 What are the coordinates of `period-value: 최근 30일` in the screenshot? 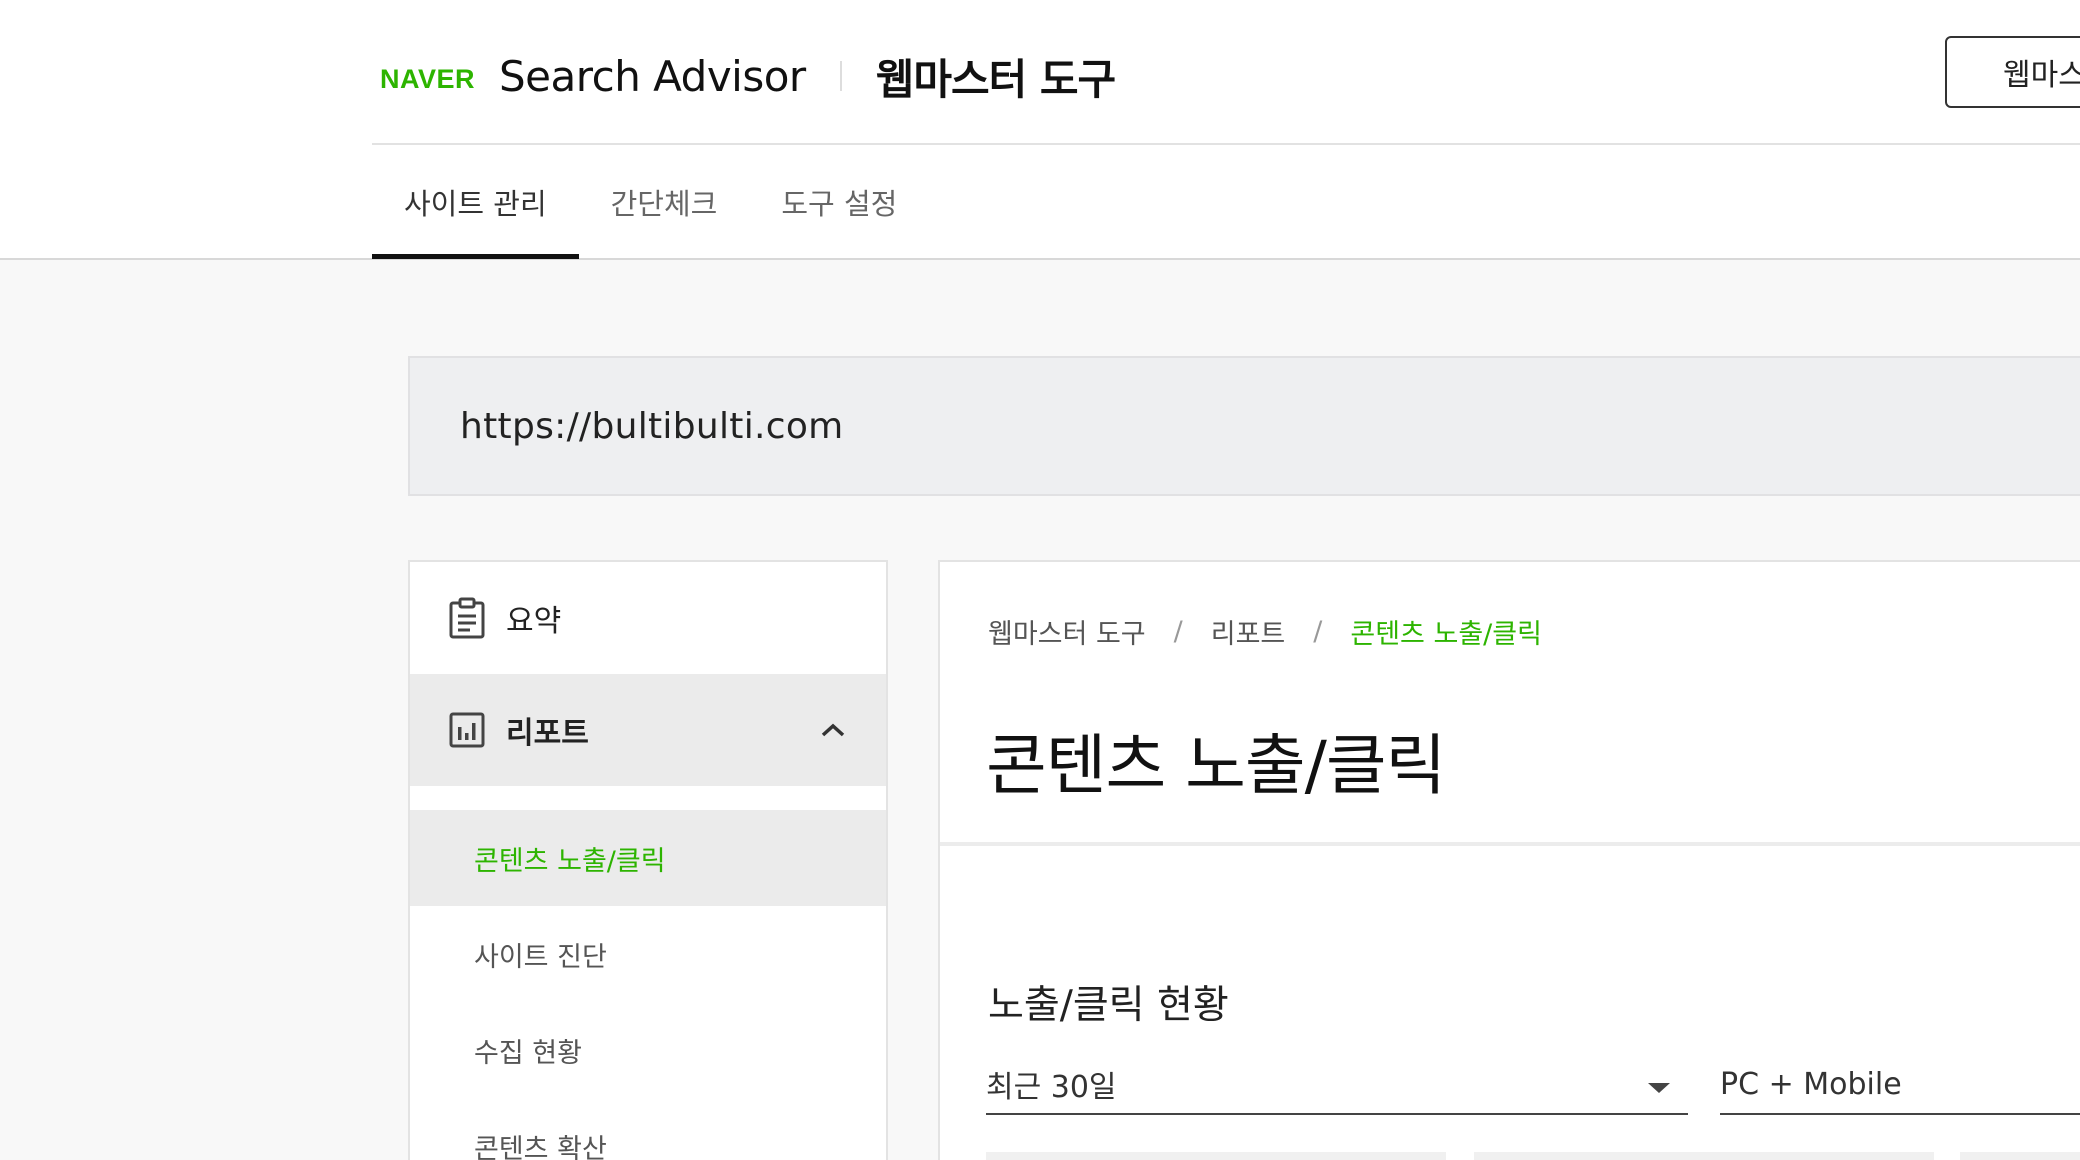 It's located at (1051, 1087).